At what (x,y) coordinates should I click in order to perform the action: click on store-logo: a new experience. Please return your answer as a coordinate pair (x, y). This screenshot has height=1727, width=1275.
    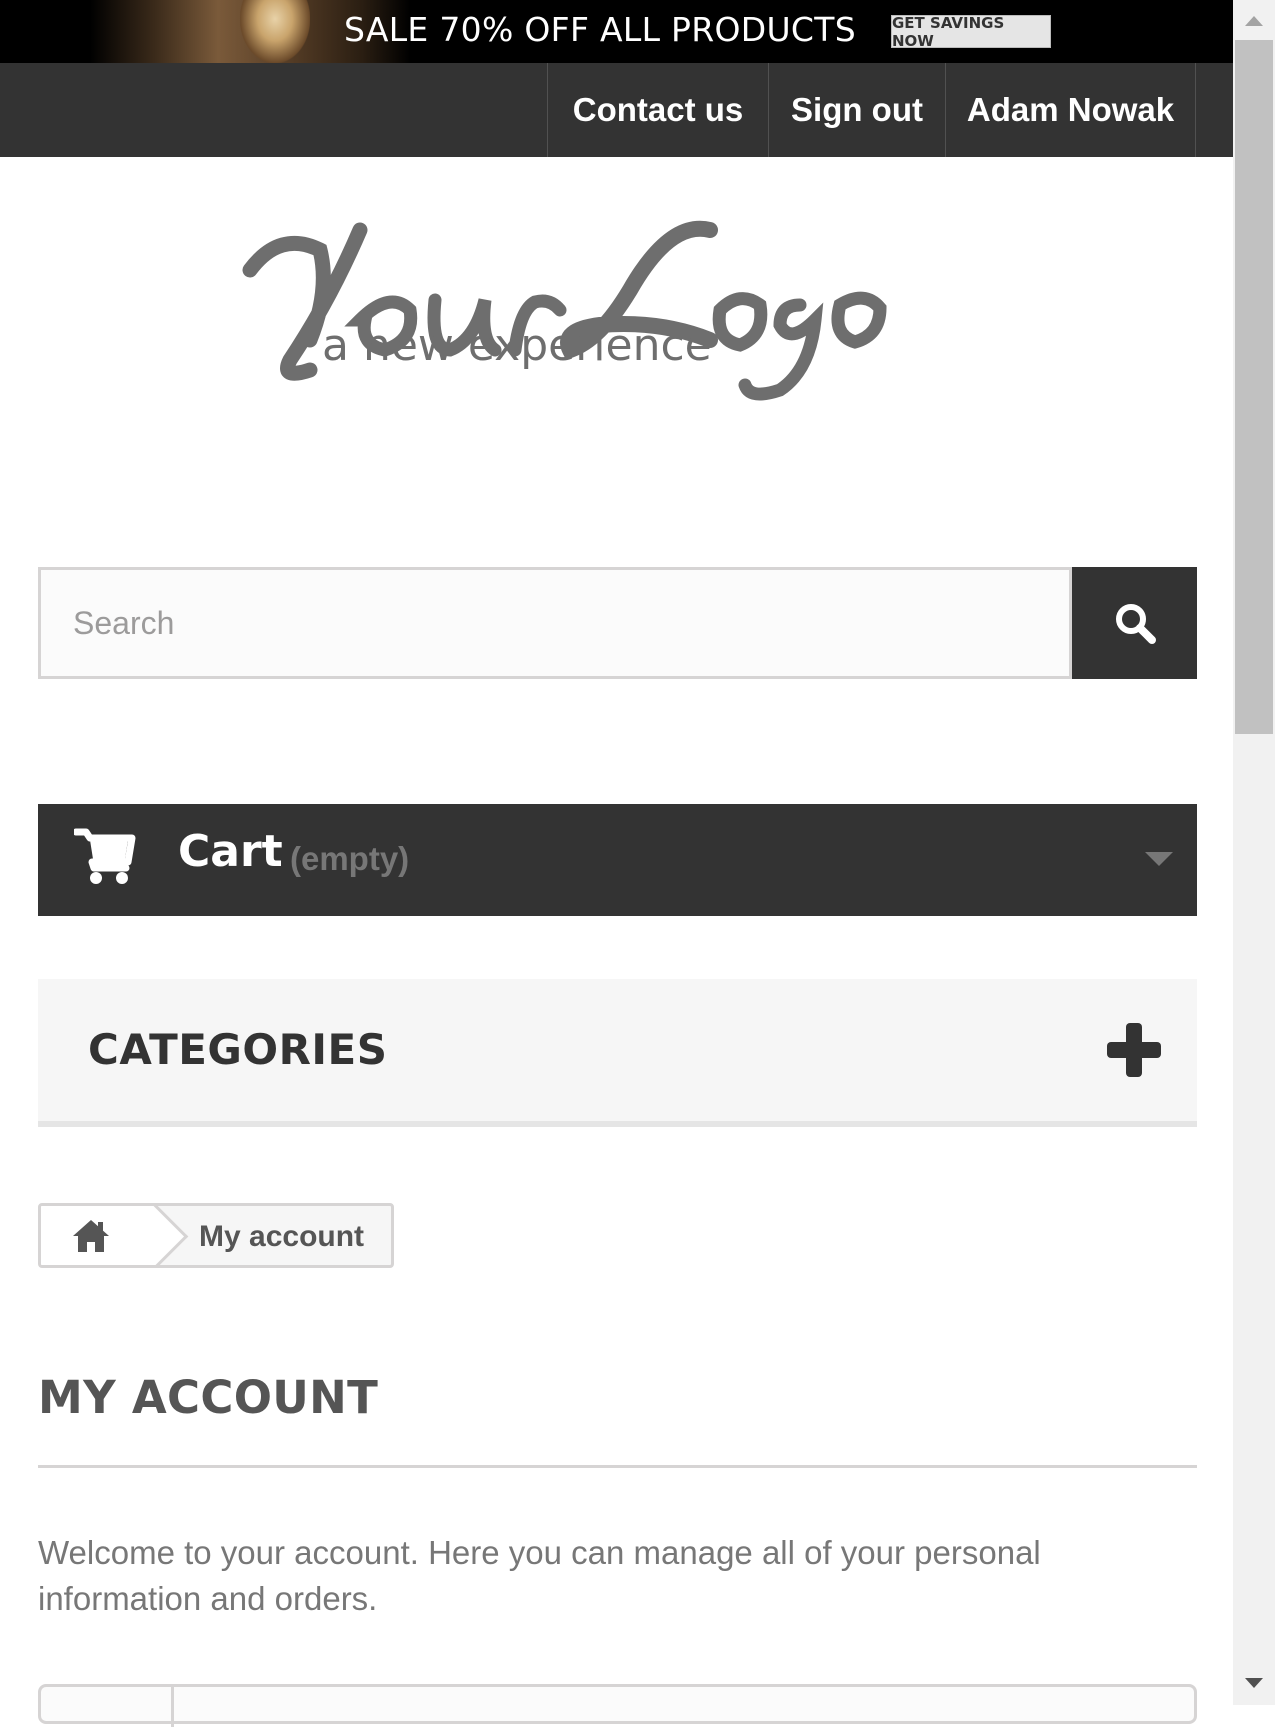
    Looking at the image, I should click on (600, 315).